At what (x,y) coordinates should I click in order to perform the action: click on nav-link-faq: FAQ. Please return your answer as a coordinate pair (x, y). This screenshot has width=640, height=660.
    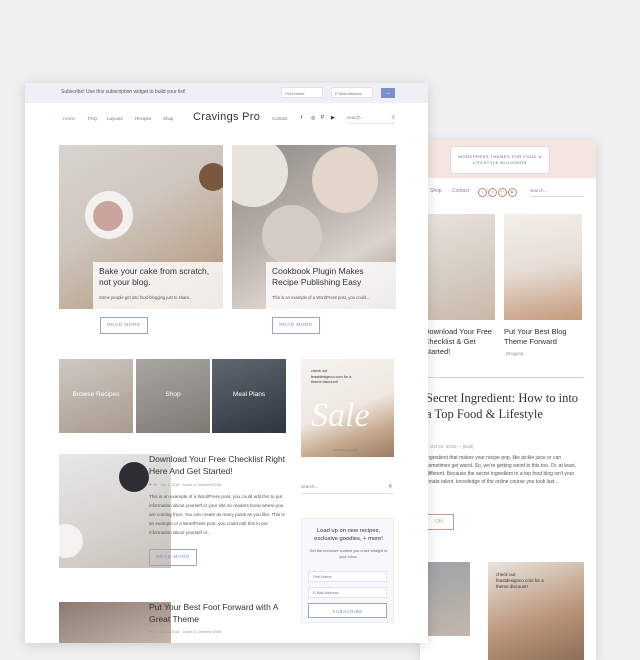
    Looking at the image, I should click on (92, 118).